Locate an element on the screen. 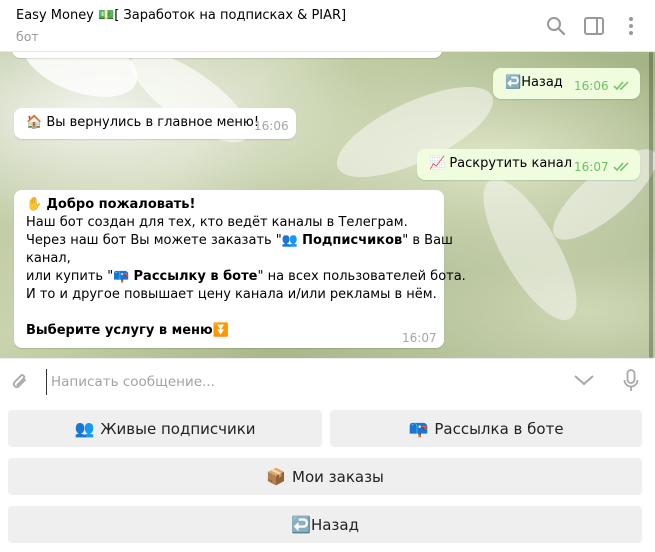 This screenshot has width=655, height=552. message-text: ↩️Назад is located at coordinates (534, 82).